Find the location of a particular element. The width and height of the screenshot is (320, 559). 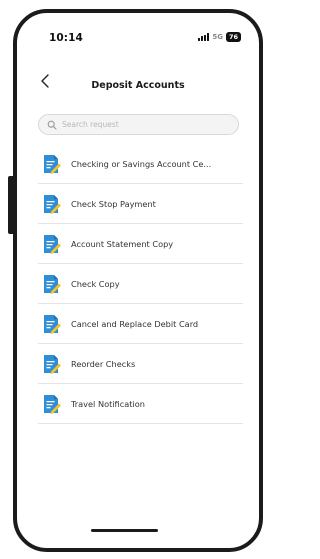

status-bar: 10:14 5G 76 is located at coordinates (138, 33).